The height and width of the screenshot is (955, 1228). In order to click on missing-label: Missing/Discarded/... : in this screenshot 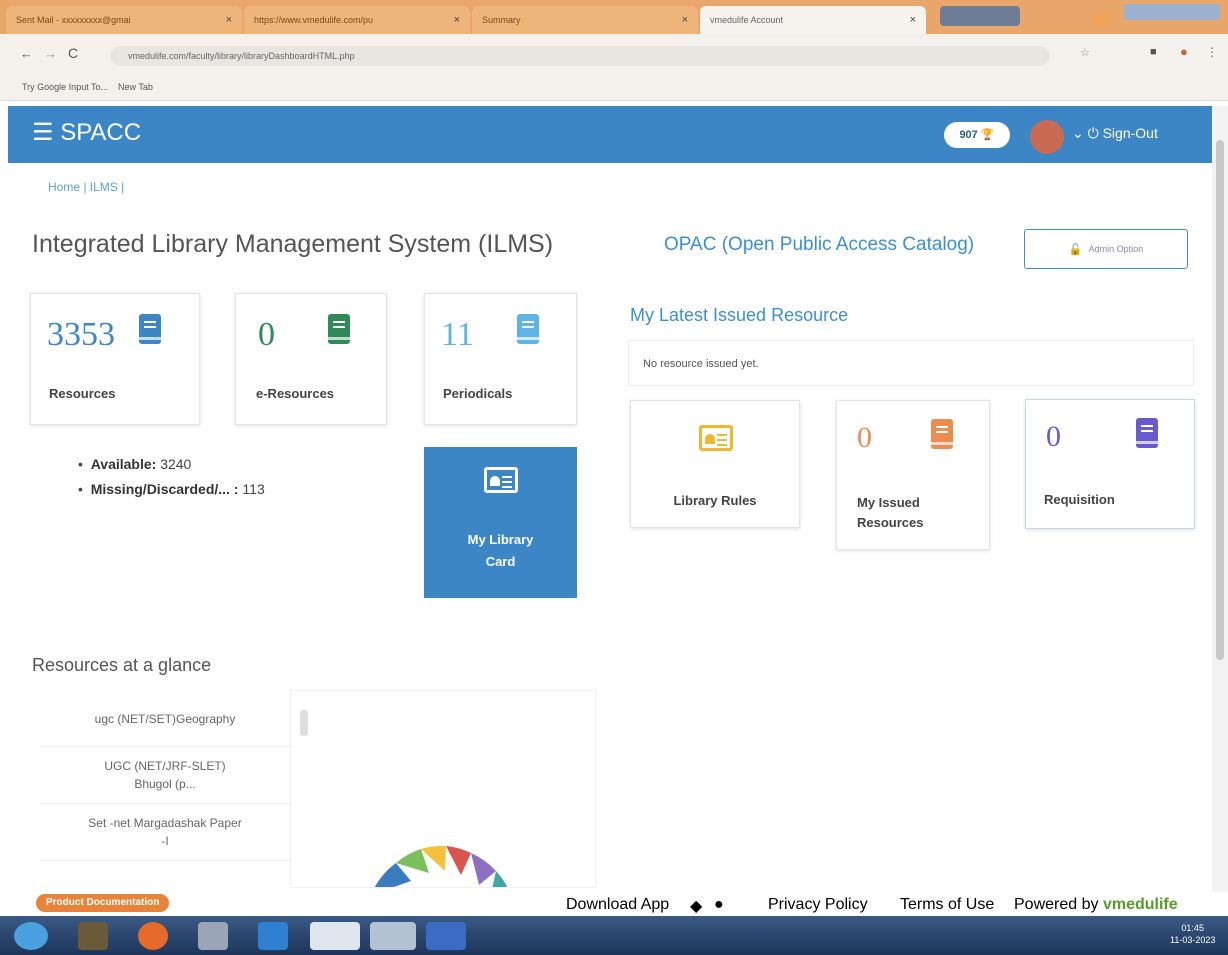, I will do `click(164, 489)`.